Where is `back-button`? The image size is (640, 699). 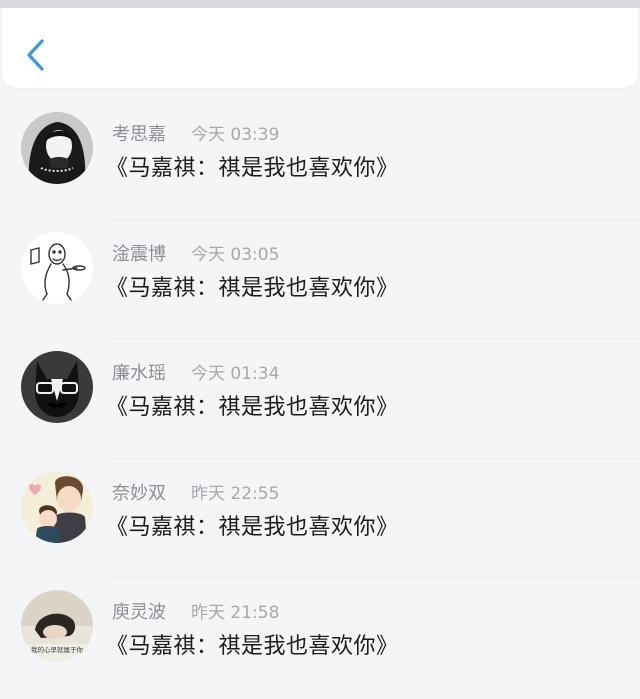
back-button is located at coordinates (37, 55).